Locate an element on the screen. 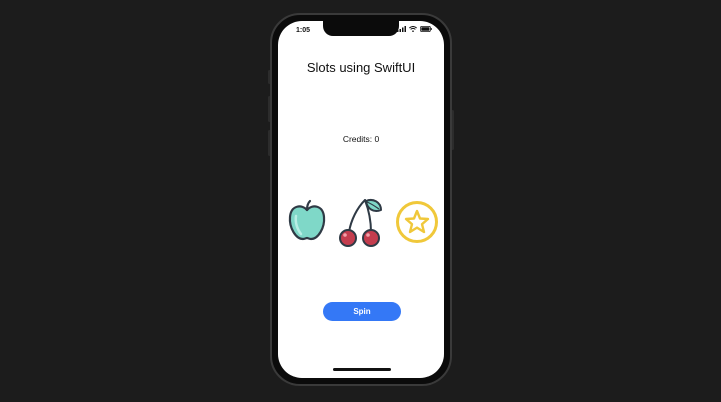 The width and height of the screenshot is (721, 402). status-time: 1:05 is located at coordinates (303, 30).